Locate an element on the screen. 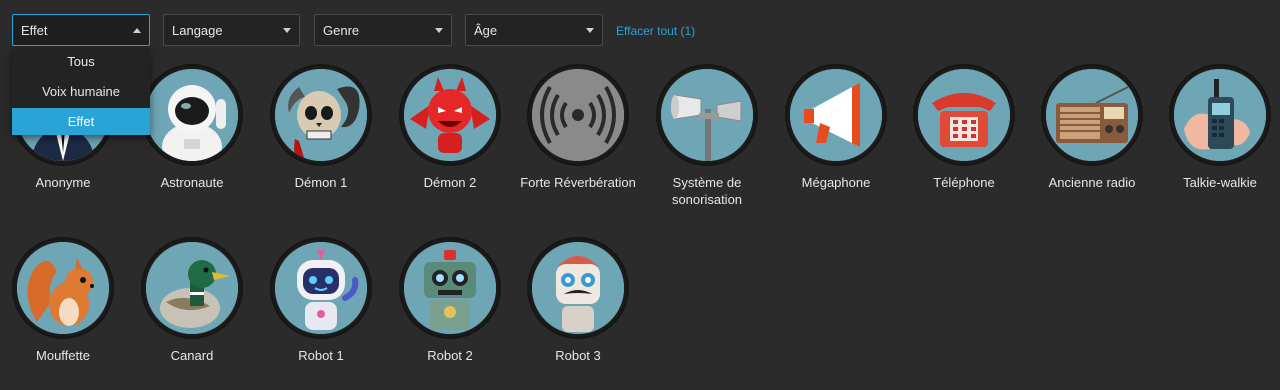  effect-filter-select: Effet is located at coordinates (81, 30).